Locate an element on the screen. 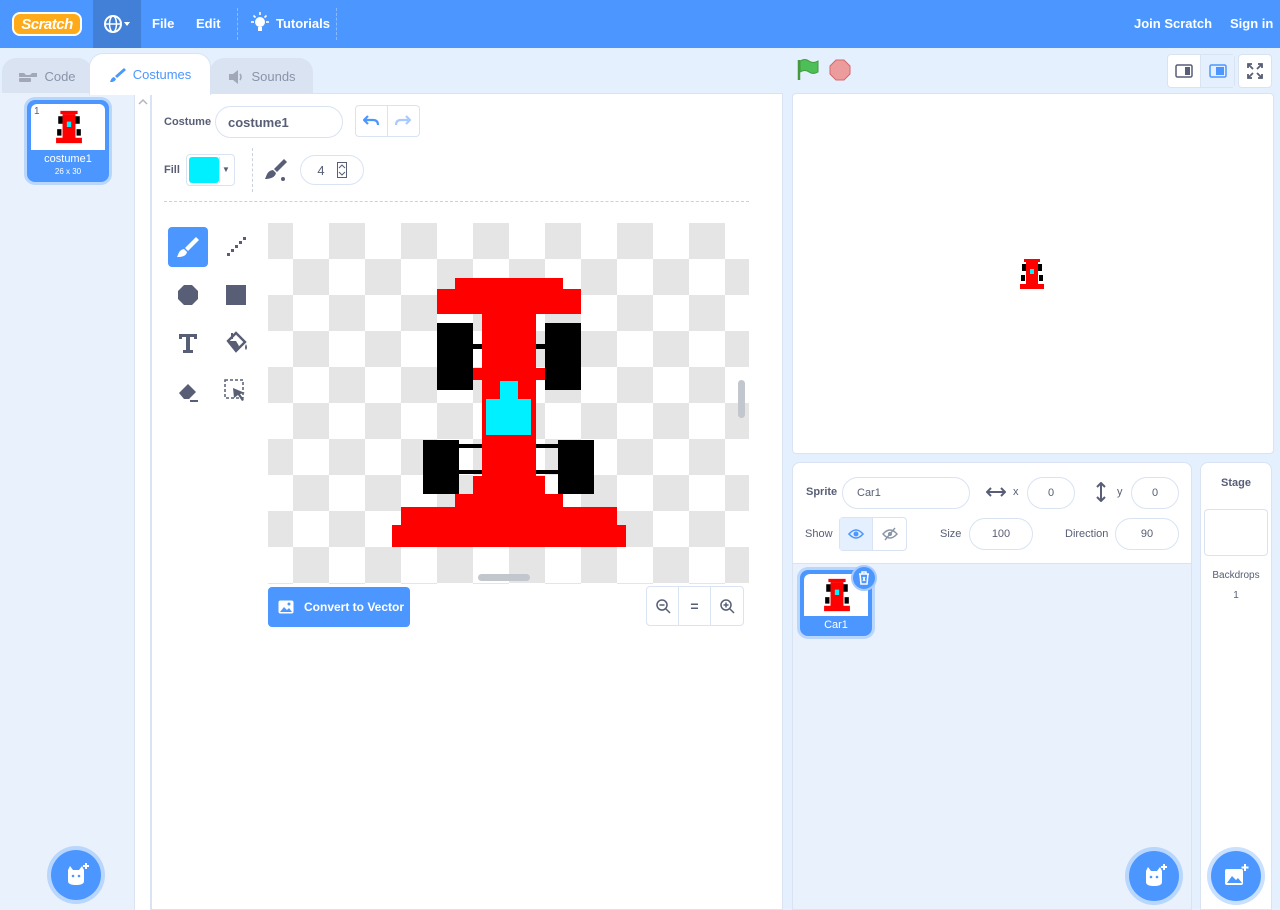 The width and height of the screenshot is (1280, 910). line-icon is located at coordinates (236, 246).